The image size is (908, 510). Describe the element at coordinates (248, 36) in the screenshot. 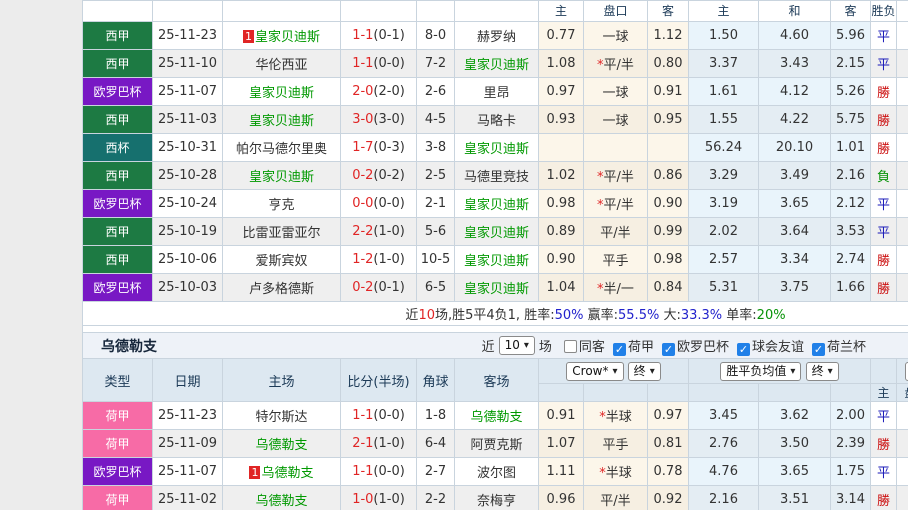

I see `rank-badge: 1` at that location.